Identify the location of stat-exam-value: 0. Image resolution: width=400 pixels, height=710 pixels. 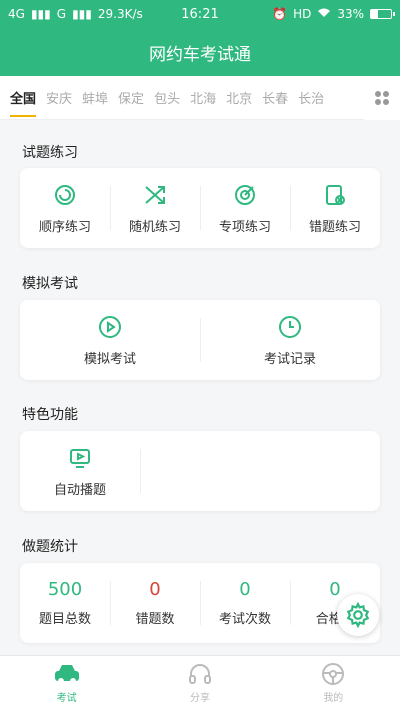
(245, 589).